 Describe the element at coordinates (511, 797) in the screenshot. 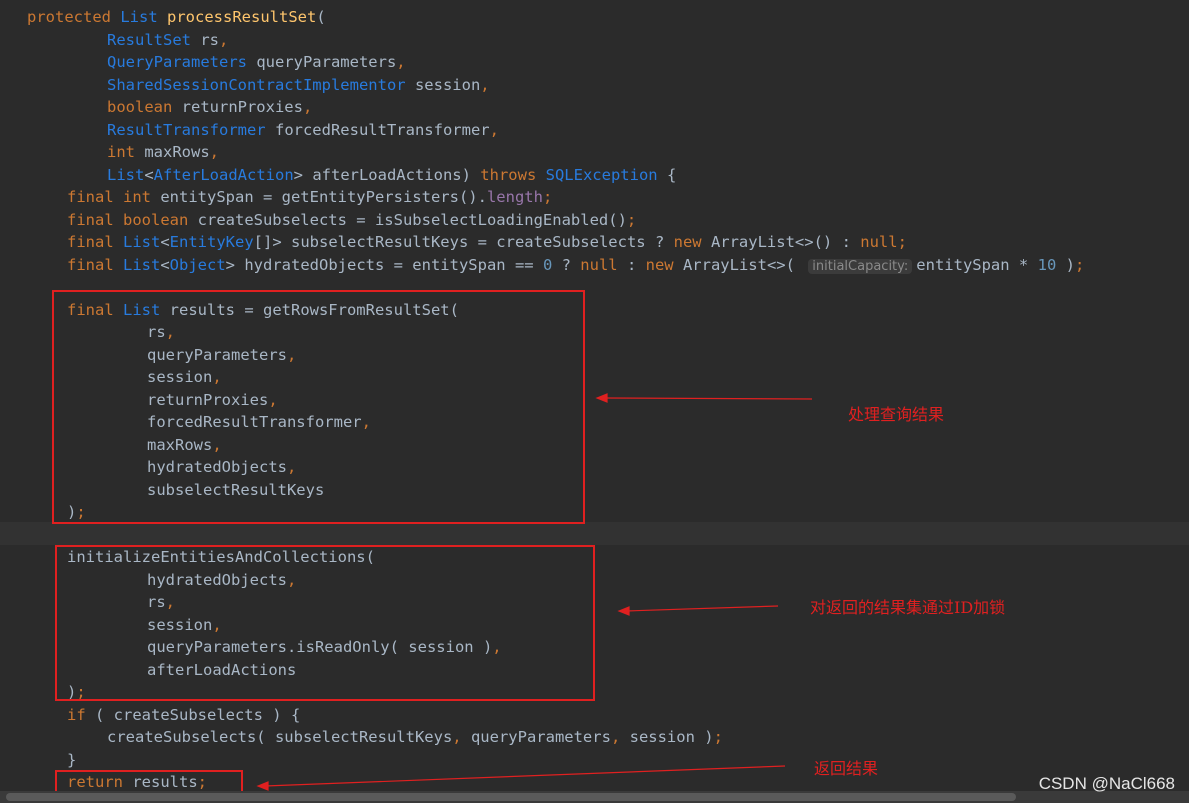

I see `scrollbar-thumb` at that location.